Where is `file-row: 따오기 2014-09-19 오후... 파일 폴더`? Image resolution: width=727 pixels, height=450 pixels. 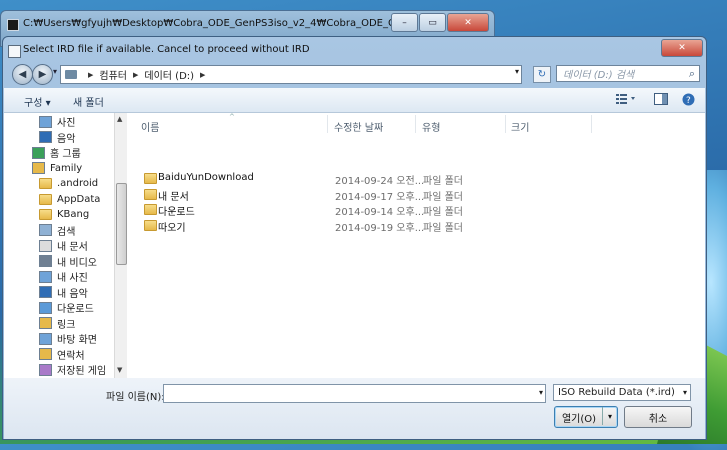 file-row: 따오기 2014-09-19 오후... 파일 폴더 is located at coordinates (419, 226).